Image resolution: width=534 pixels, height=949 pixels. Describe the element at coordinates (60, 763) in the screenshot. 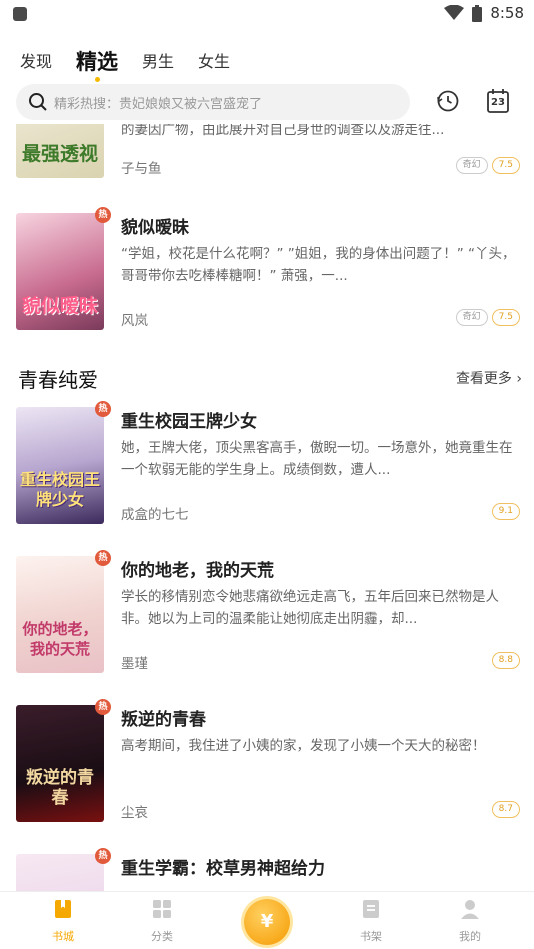

I see `book-cover: 叛逆的青春` at that location.